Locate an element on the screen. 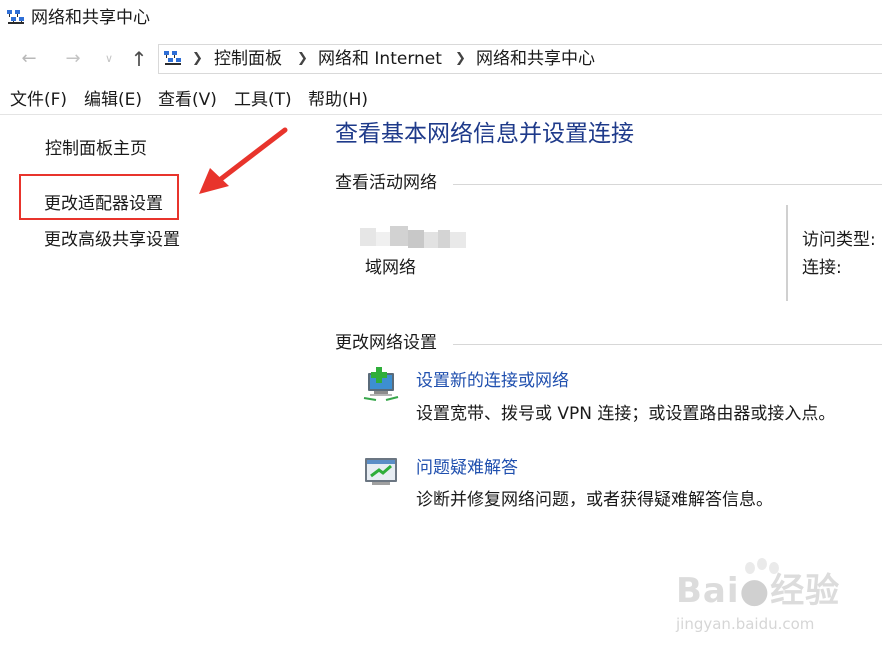 This screenshot has height=654, width=882. watermark-url: jingyan.baidu.com is located at coordinates (745, 624).